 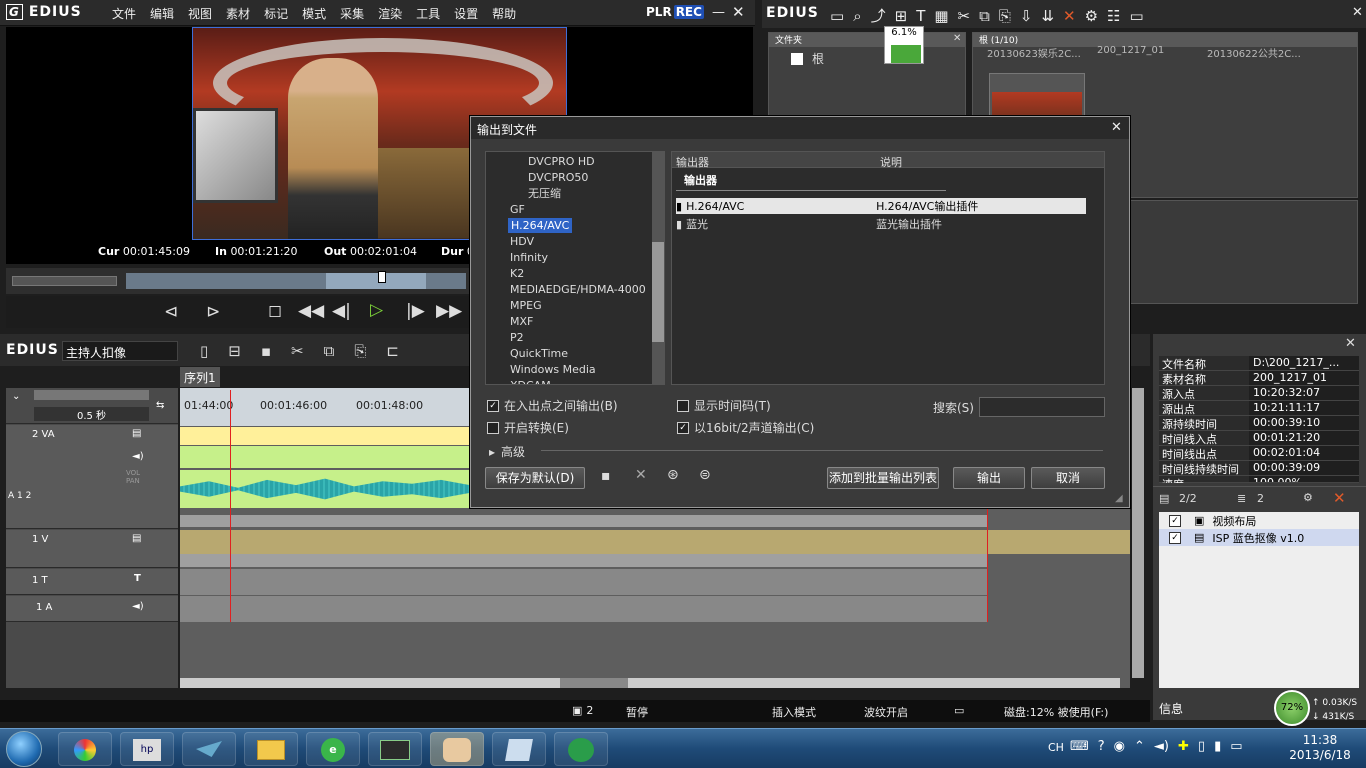 What do you see at coordinates (238, 13) in the screenshot?
I see `menu-clip: 素材` at bounding box center [238, 13].